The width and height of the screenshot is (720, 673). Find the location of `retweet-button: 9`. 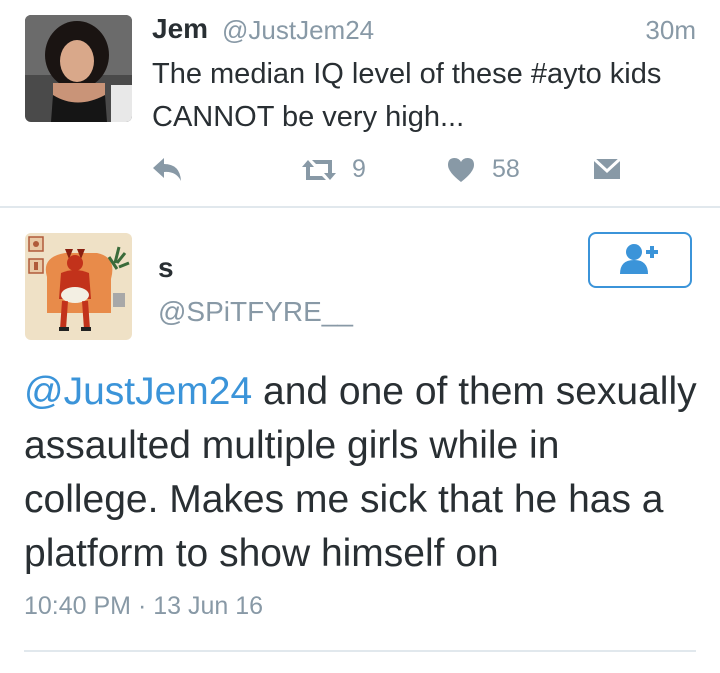

retweet-button: 9 is located at coordinates (333, 169).